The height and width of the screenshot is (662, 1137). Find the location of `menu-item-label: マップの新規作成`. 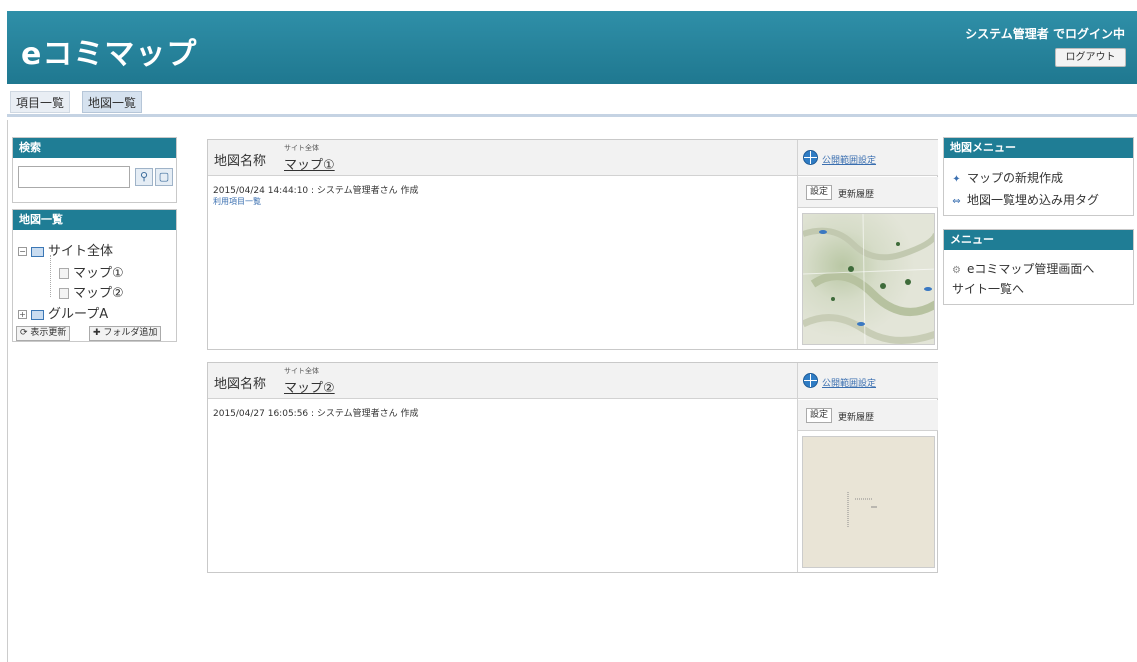

menu-item-label: マップの新規作成 is located at coordinates (1015, 178).